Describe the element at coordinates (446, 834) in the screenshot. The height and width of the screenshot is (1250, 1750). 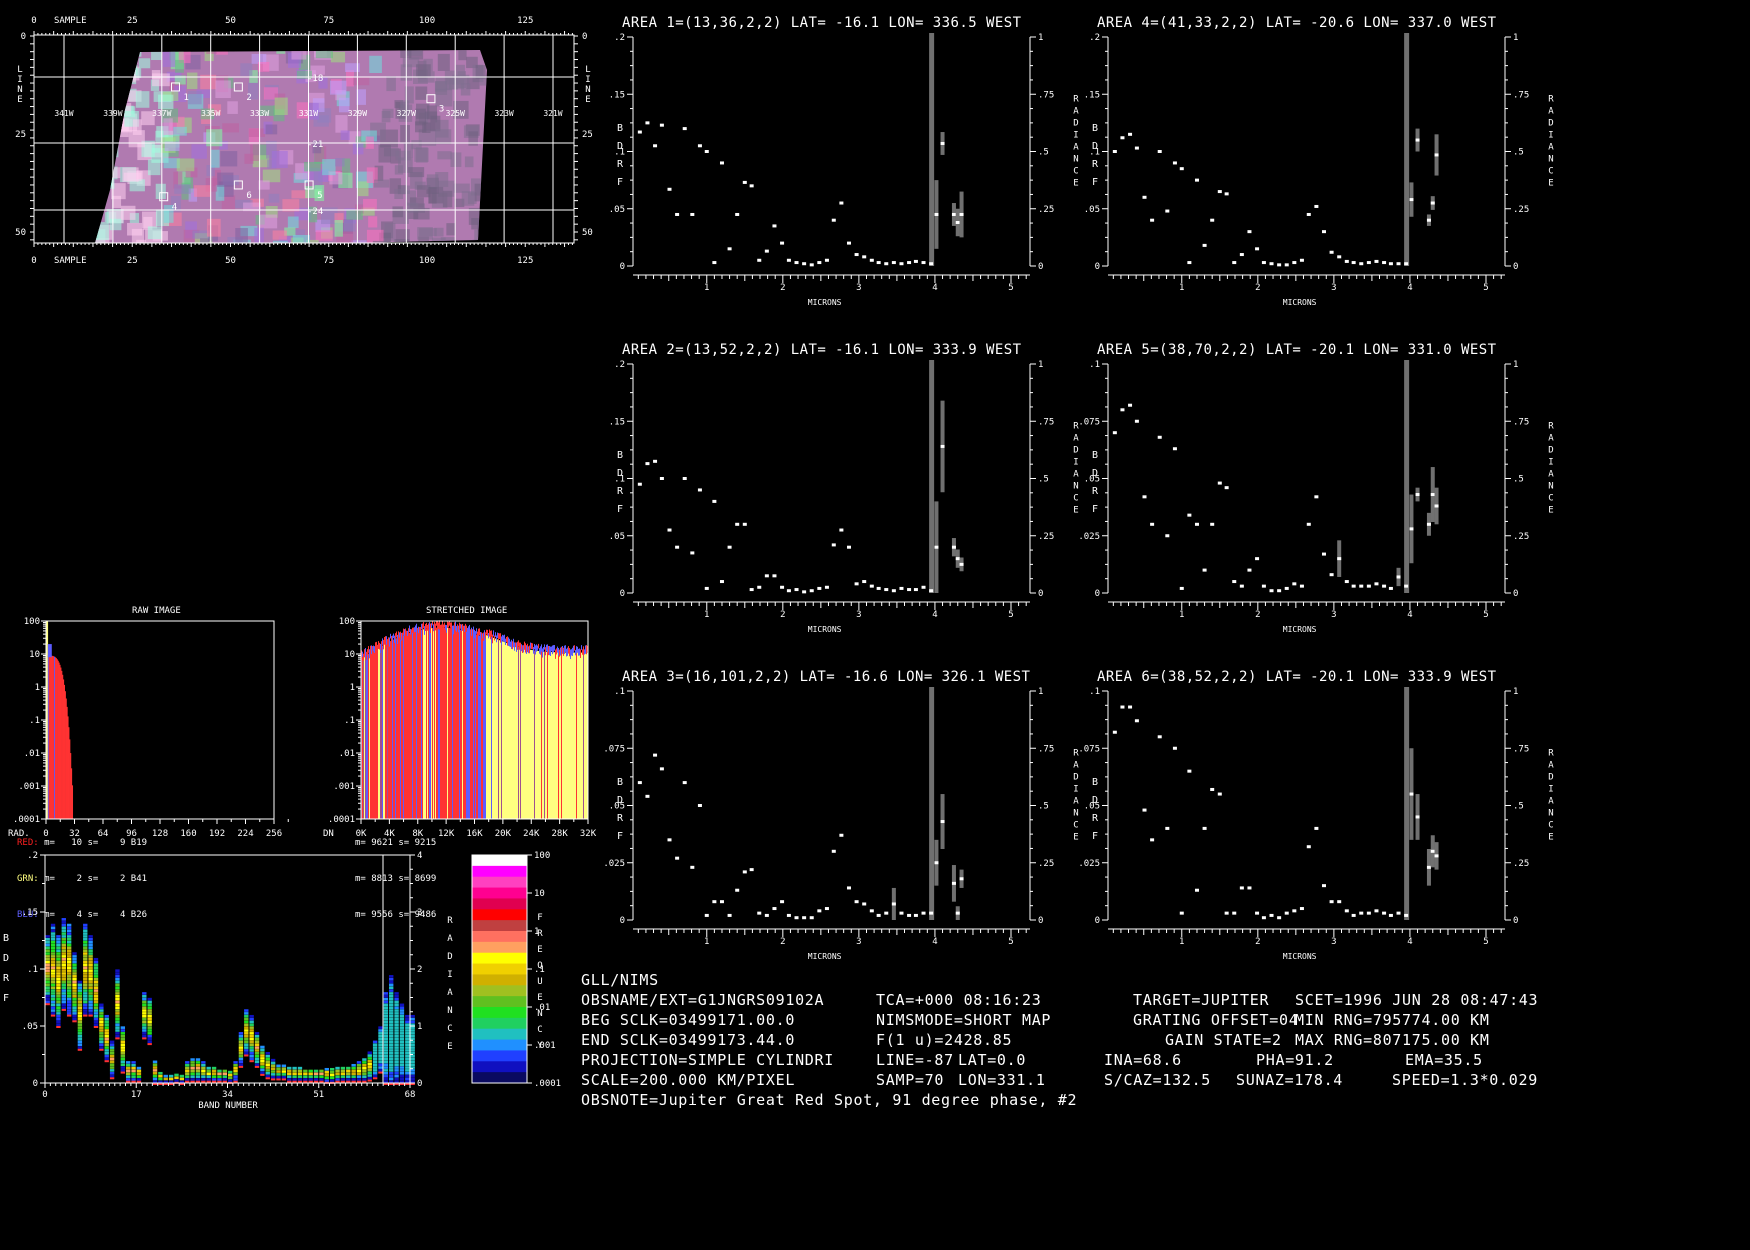
I see `hist-x-label: 12K` at that location.